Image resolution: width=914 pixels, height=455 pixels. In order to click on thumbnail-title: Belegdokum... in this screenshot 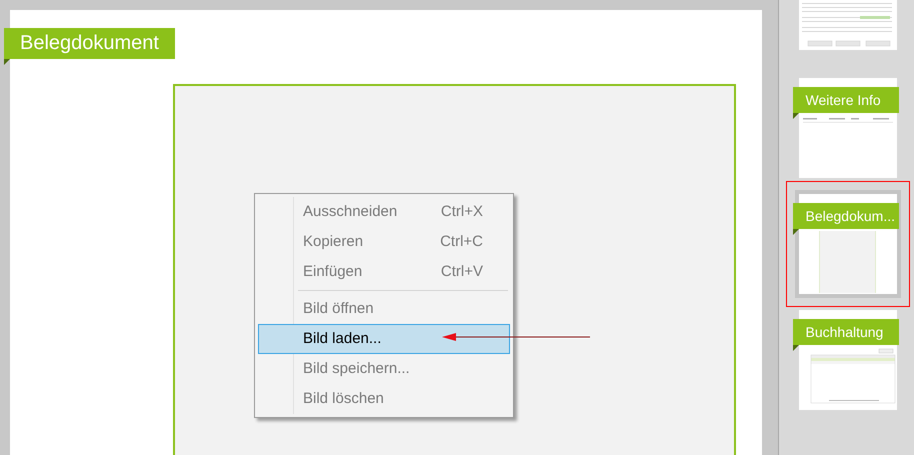, I will do `click(845, 216)`.